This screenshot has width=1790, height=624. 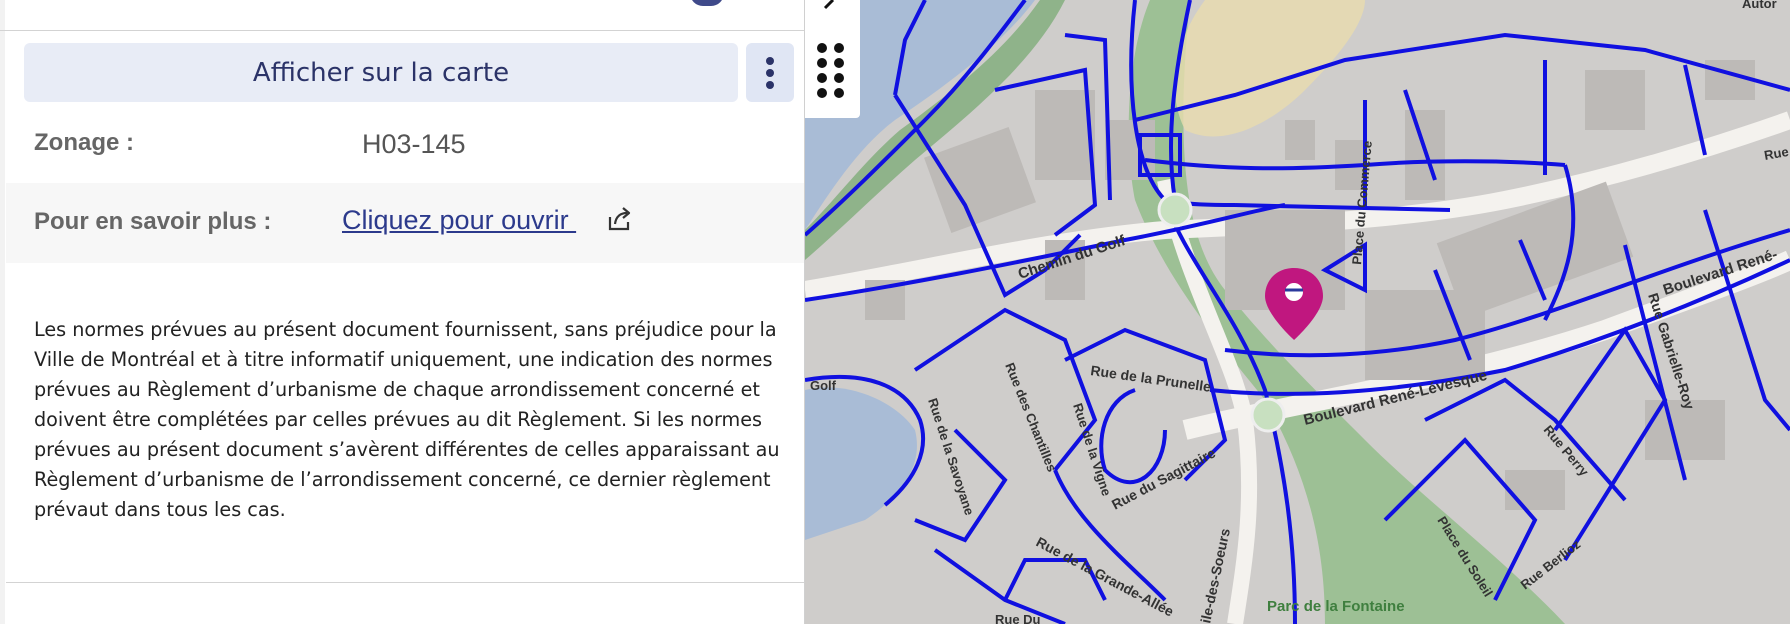 I want to click on external-share-icon, so click(x=620, y=219).